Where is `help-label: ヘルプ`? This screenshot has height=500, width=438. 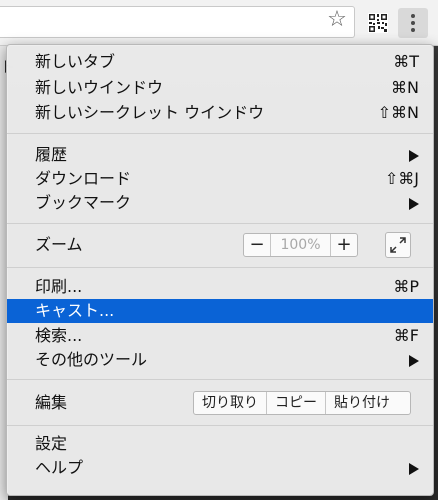 help-label: ヘルプ is located at coordinates (59, 467).